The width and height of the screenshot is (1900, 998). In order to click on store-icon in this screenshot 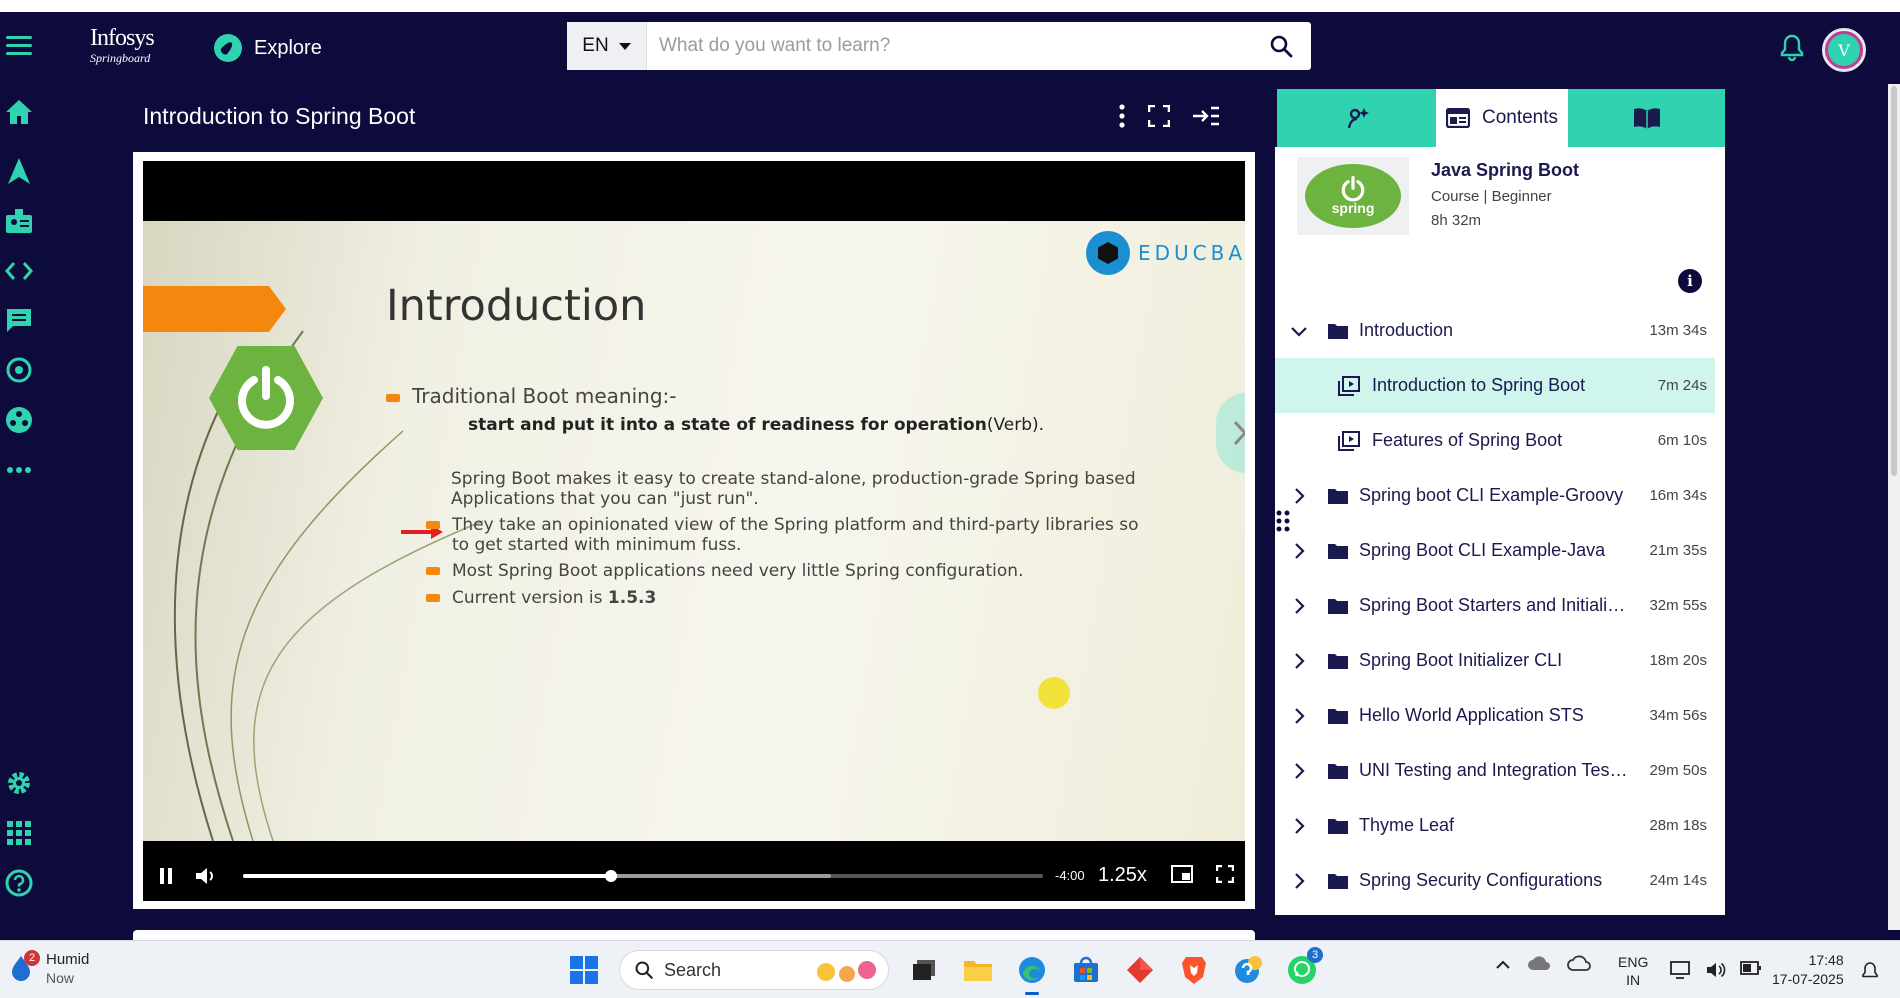, I will do `click(1086, 970)`.